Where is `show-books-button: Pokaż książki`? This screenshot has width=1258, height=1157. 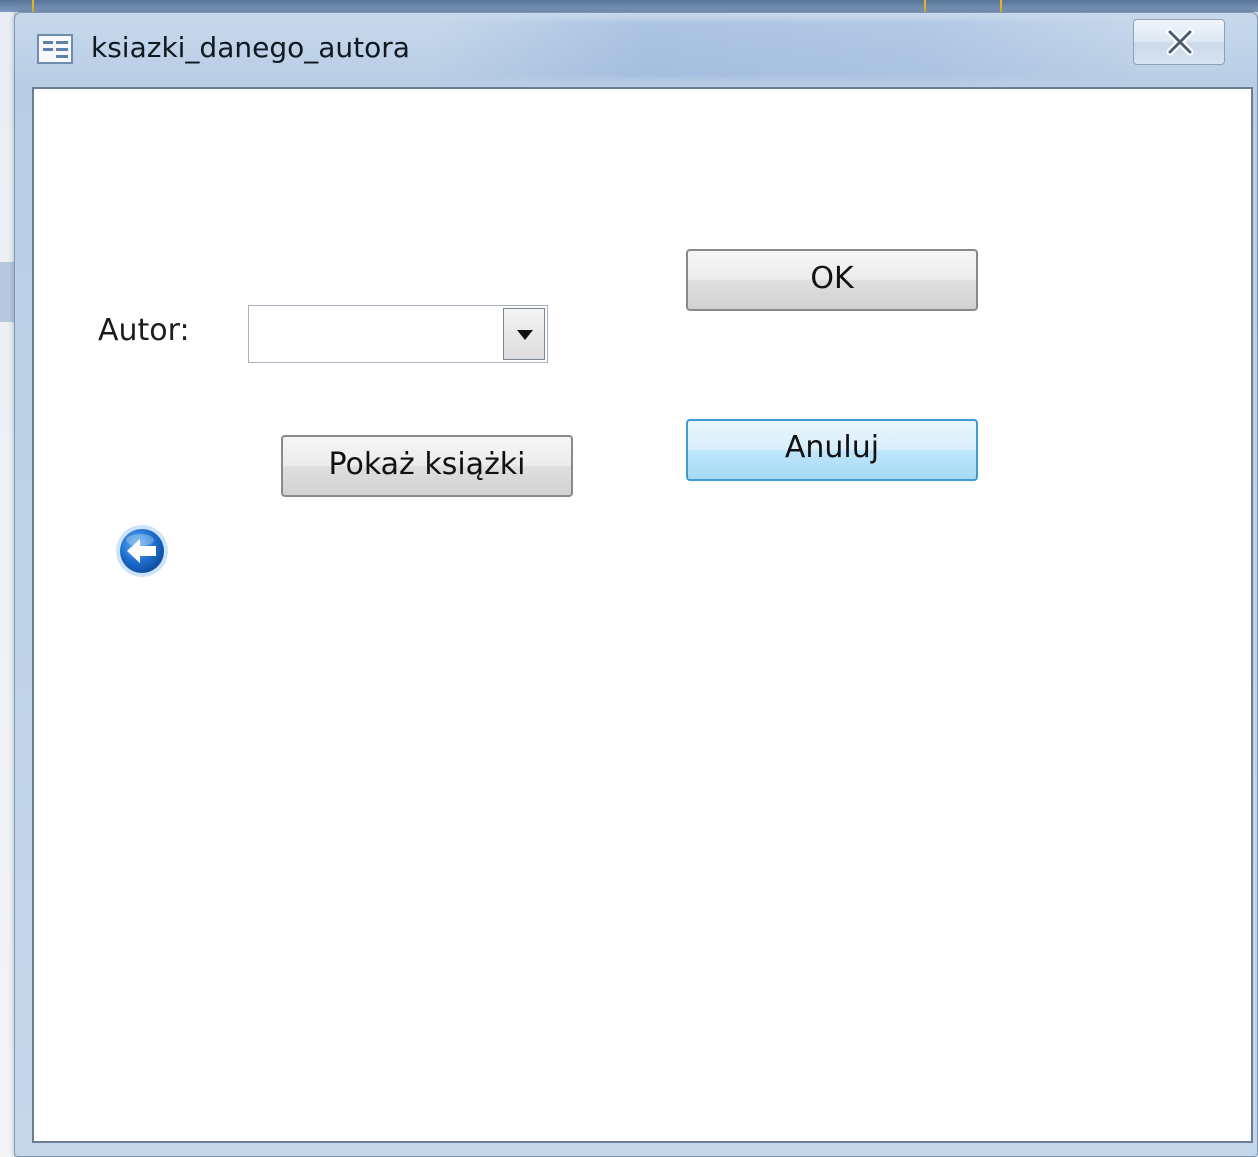
show-books-button: Pokaż książki is located at coordinates (427, 466).